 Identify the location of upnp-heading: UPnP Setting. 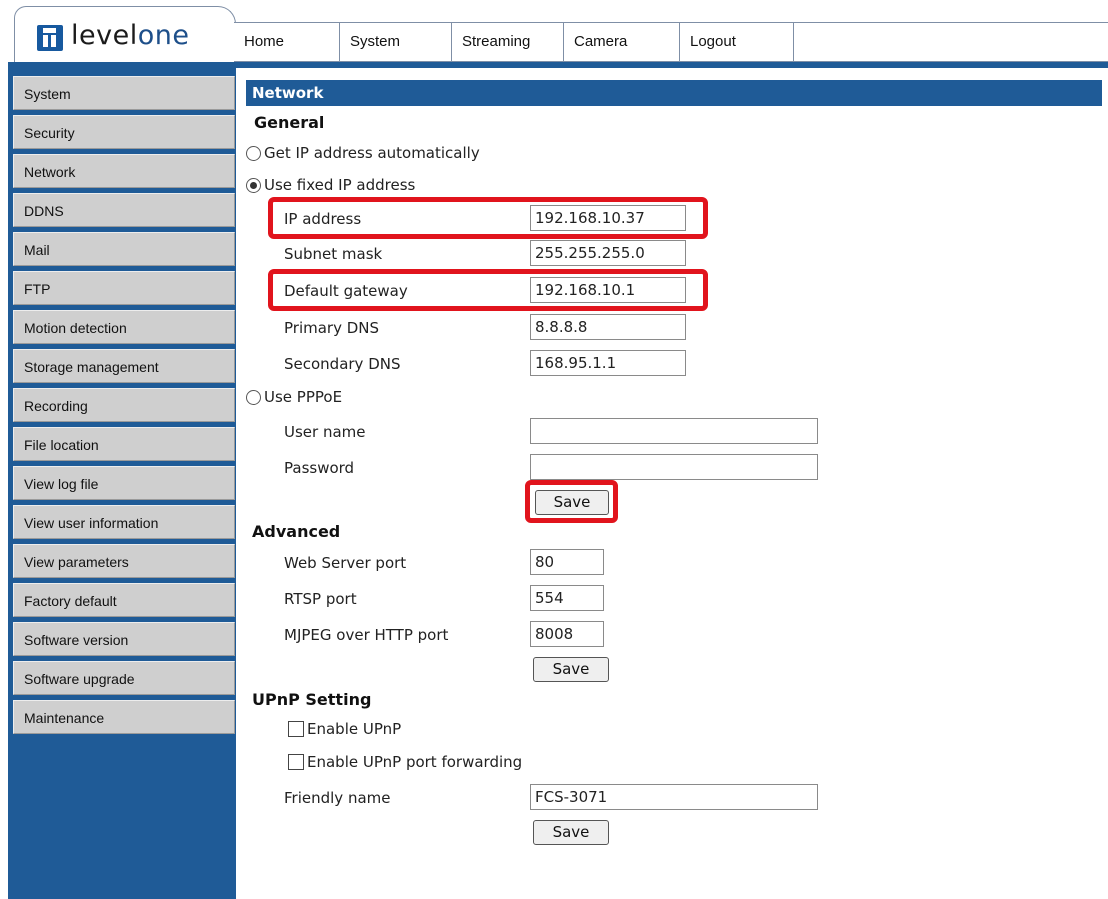
(312, 699).